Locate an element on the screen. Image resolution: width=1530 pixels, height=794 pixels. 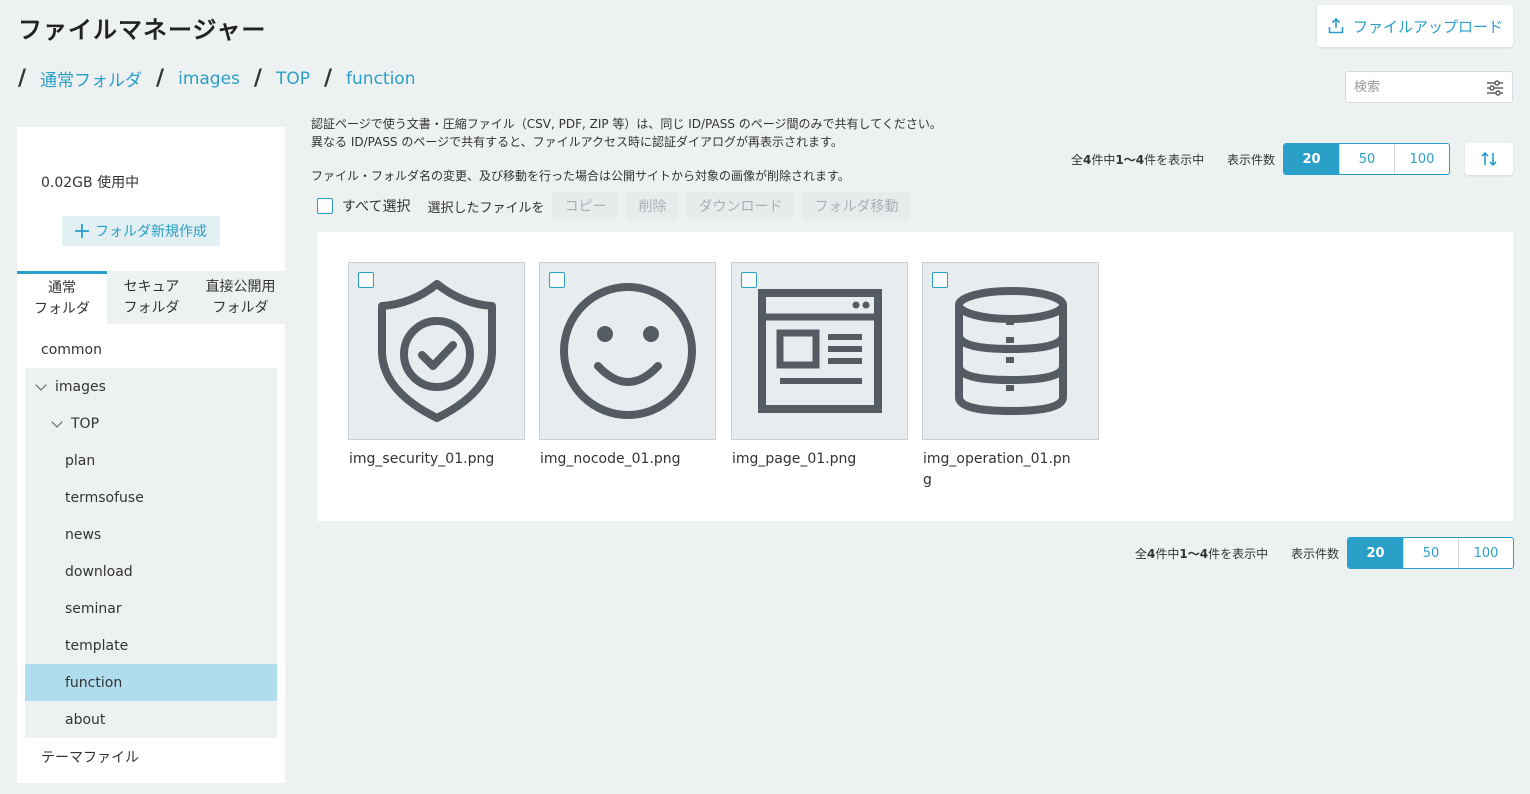
tree-node-termsofuse: termsofuse is located at coordinates (151, 497).